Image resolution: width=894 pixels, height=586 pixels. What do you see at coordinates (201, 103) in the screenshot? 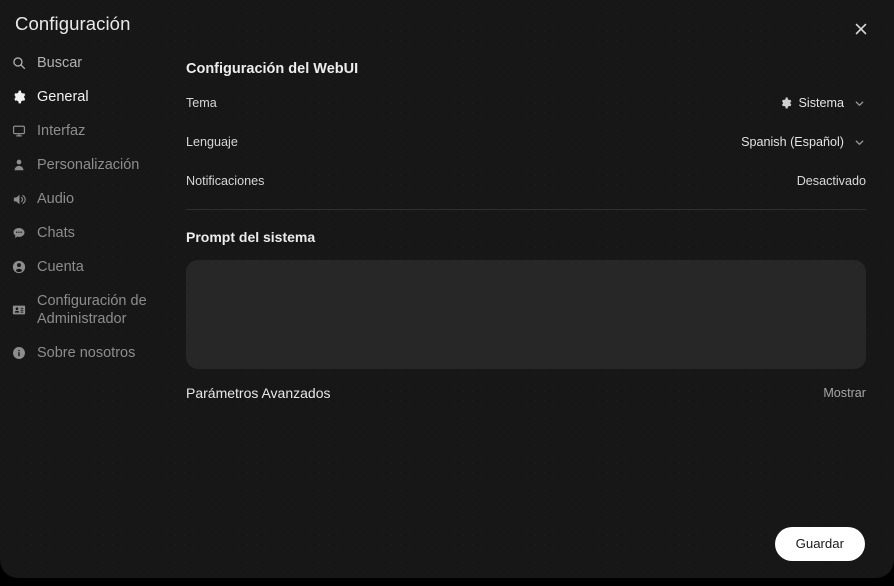
I see `setting-label: Tema` at bounding box center [201, 103].